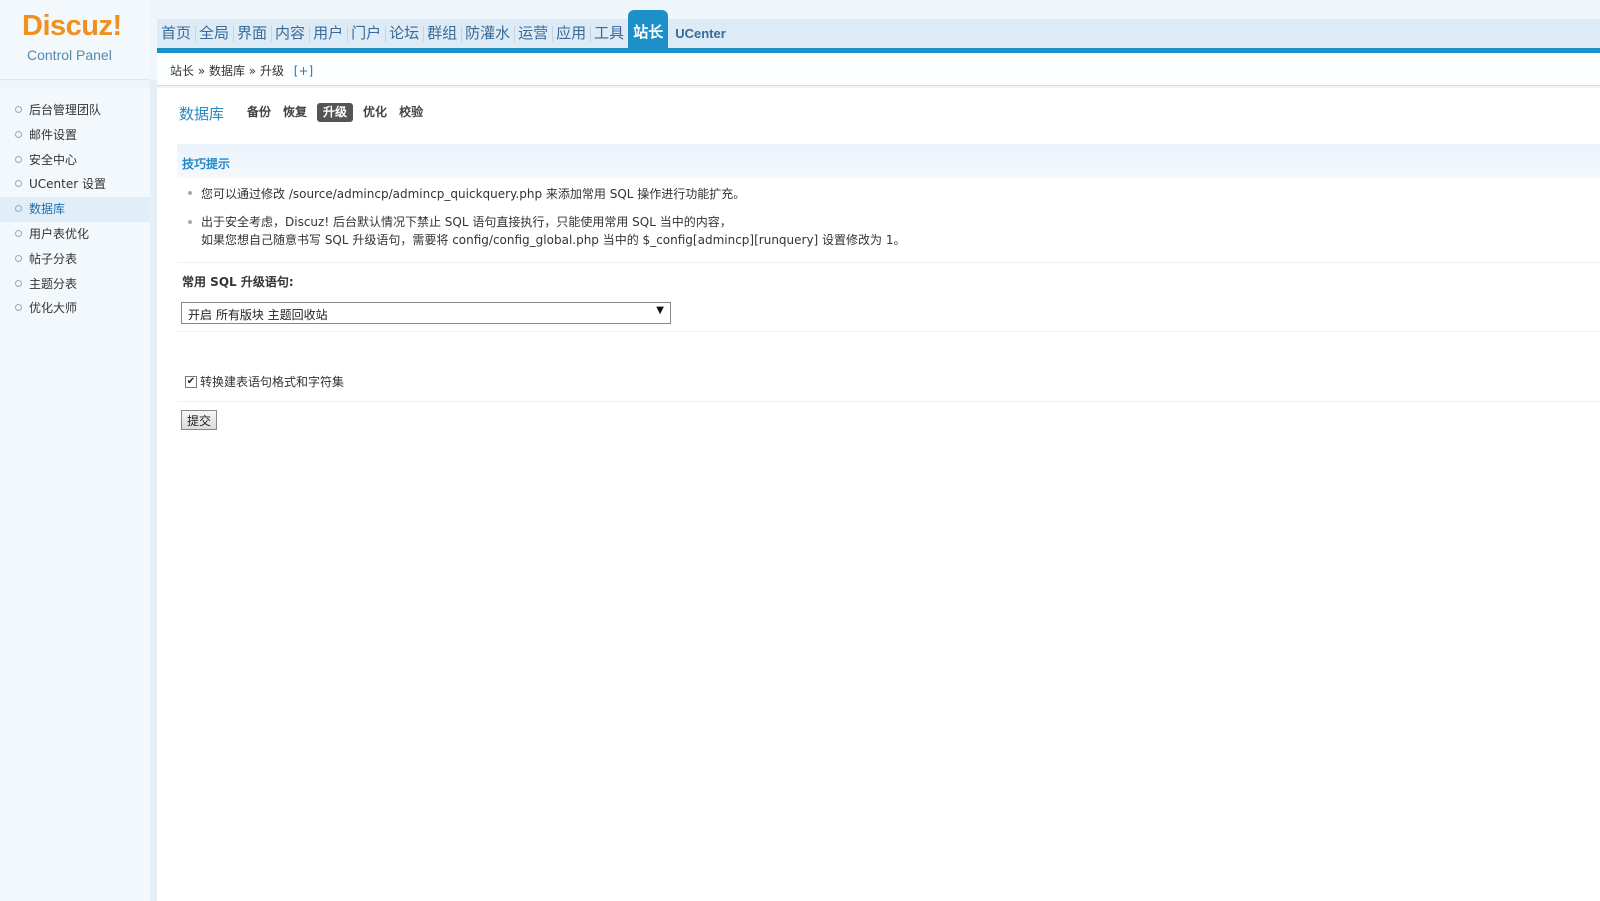 This screenshot has height=901, width=1600. I want to click on sidebar-item-label: 后台管理团队, so click(65, 110).